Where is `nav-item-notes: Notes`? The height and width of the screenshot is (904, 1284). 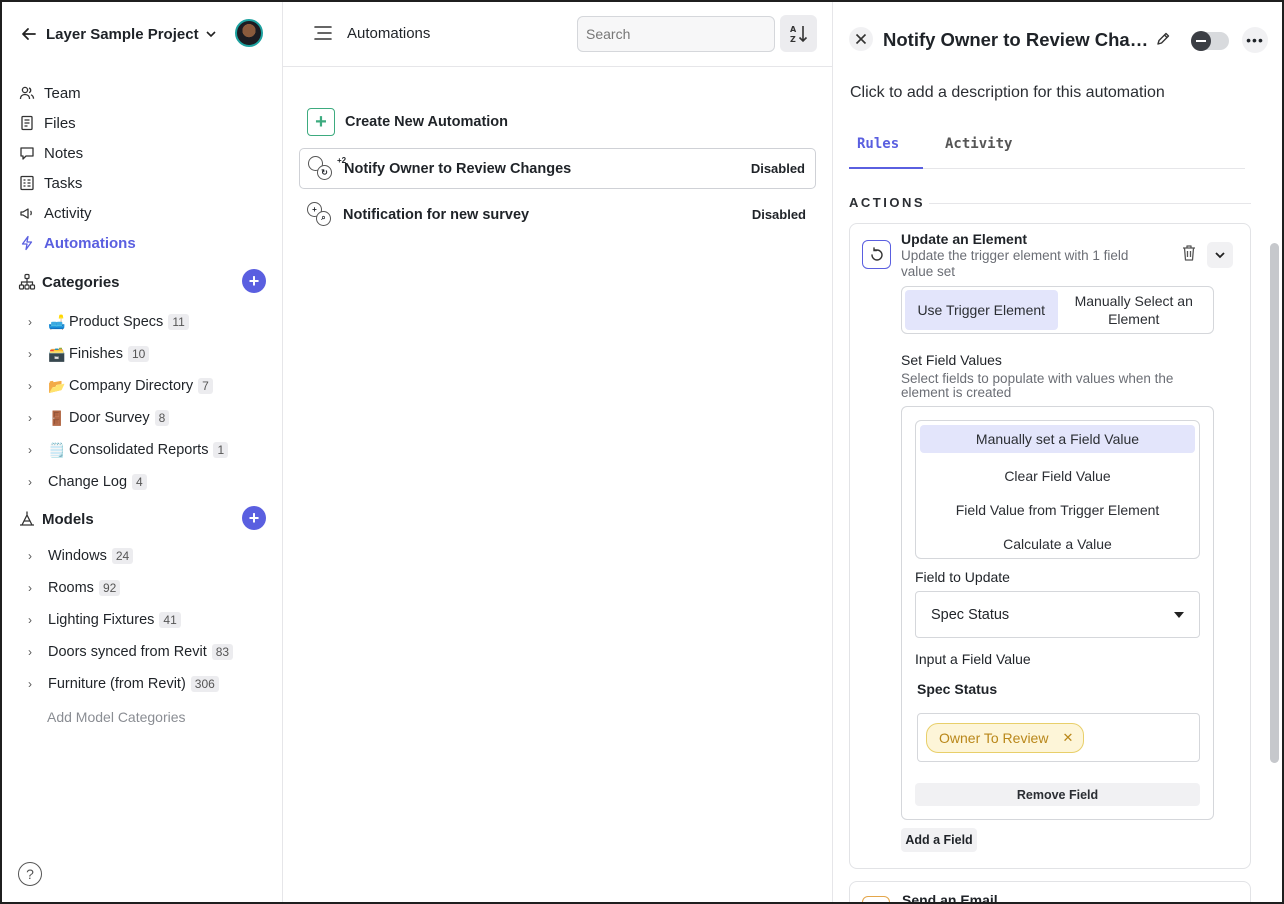 nav-item-notes: Notes is located at coordinates (143, 153).